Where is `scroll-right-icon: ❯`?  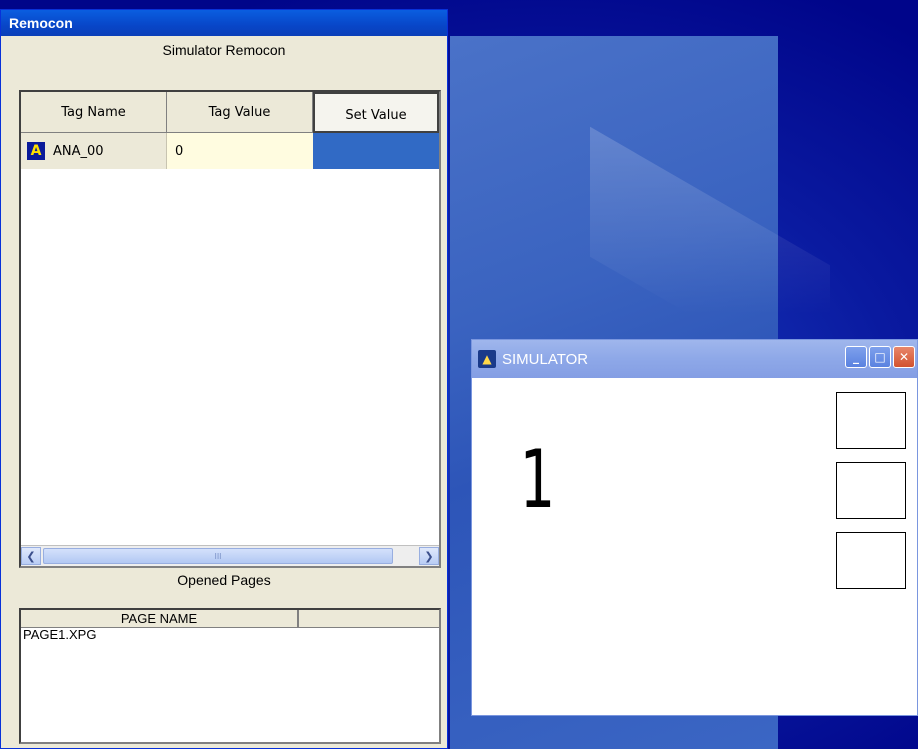 scroll-right-icon: ❯ is located at coordinates (429, 556).